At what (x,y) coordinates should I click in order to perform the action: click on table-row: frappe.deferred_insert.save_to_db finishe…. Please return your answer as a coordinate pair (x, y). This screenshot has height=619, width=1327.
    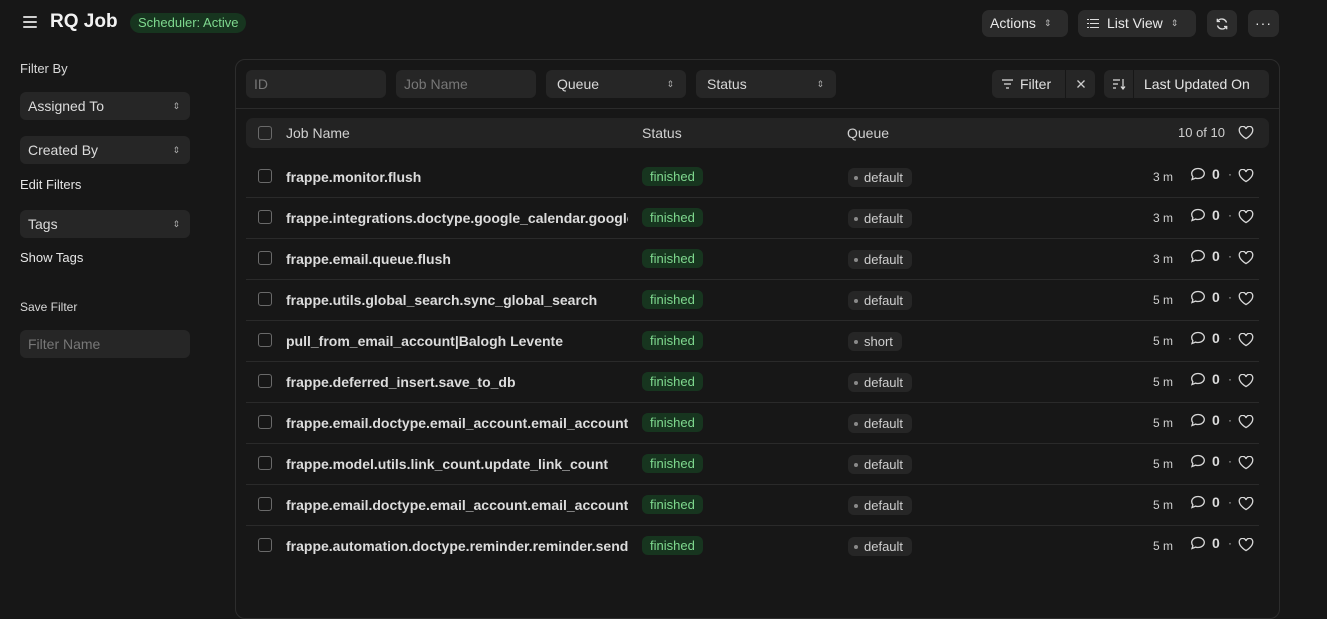
    Looking at the image, I should click on (752, 382).